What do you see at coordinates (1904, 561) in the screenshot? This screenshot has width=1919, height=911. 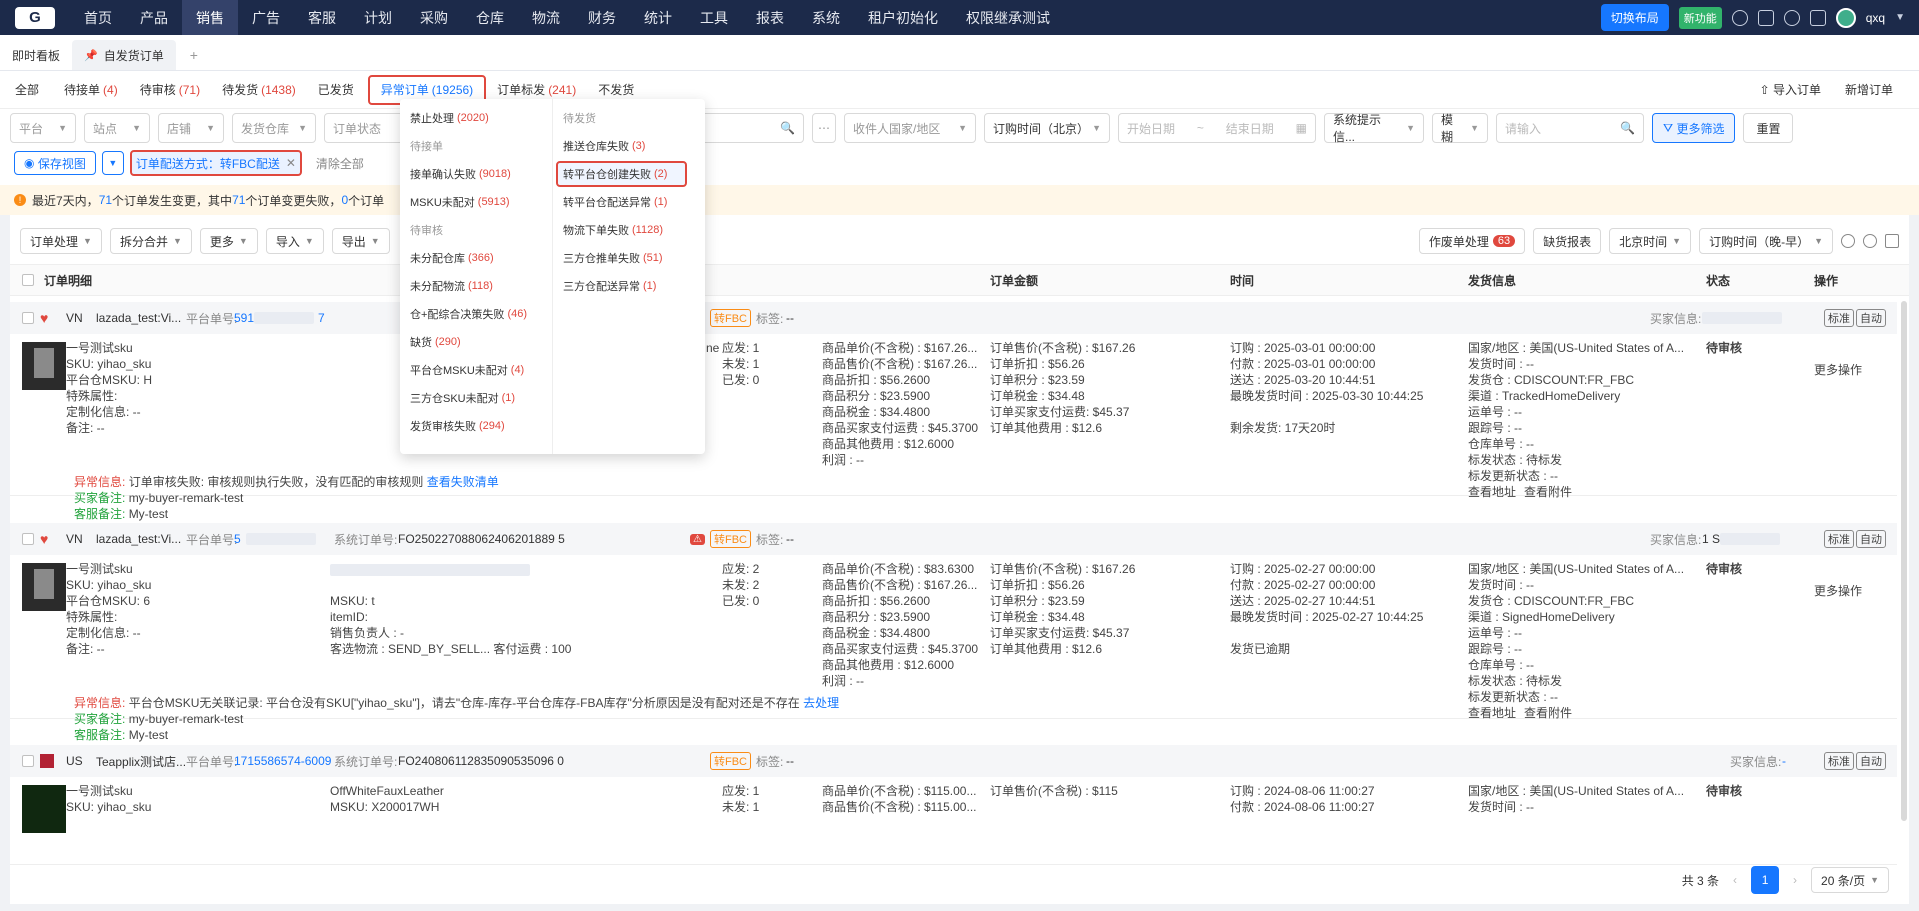 I see `vertical-scrollbar` at bounding box center [1904, 561].